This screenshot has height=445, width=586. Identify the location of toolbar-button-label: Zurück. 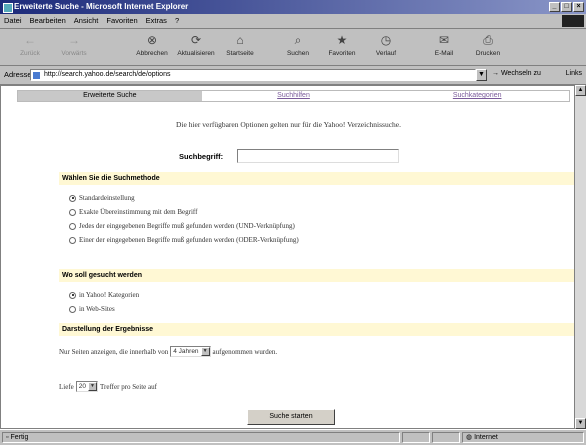
(30, 53).